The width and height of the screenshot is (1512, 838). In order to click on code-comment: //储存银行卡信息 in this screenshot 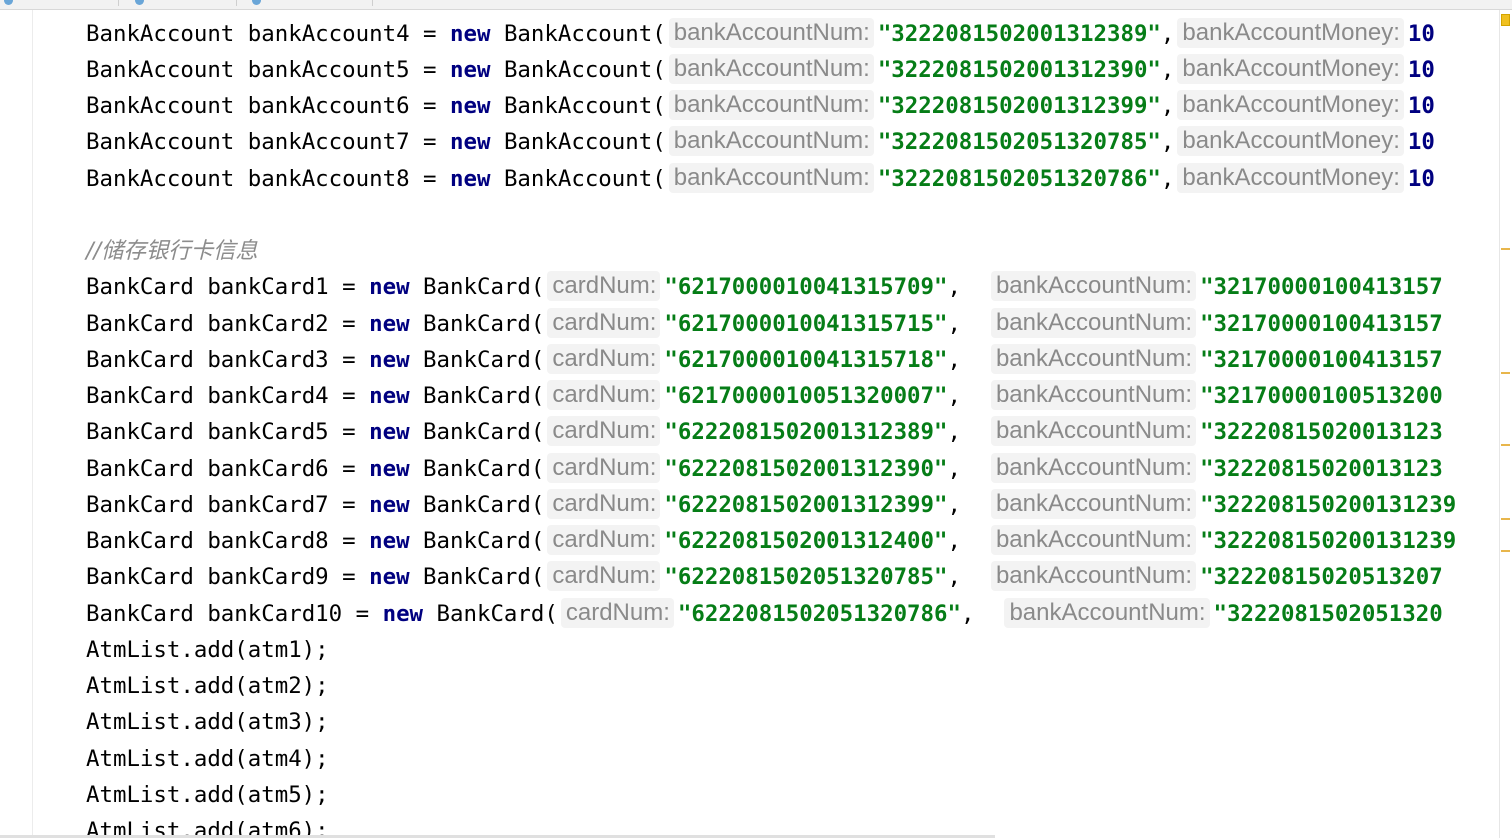, I will do `click(172, 251)`.